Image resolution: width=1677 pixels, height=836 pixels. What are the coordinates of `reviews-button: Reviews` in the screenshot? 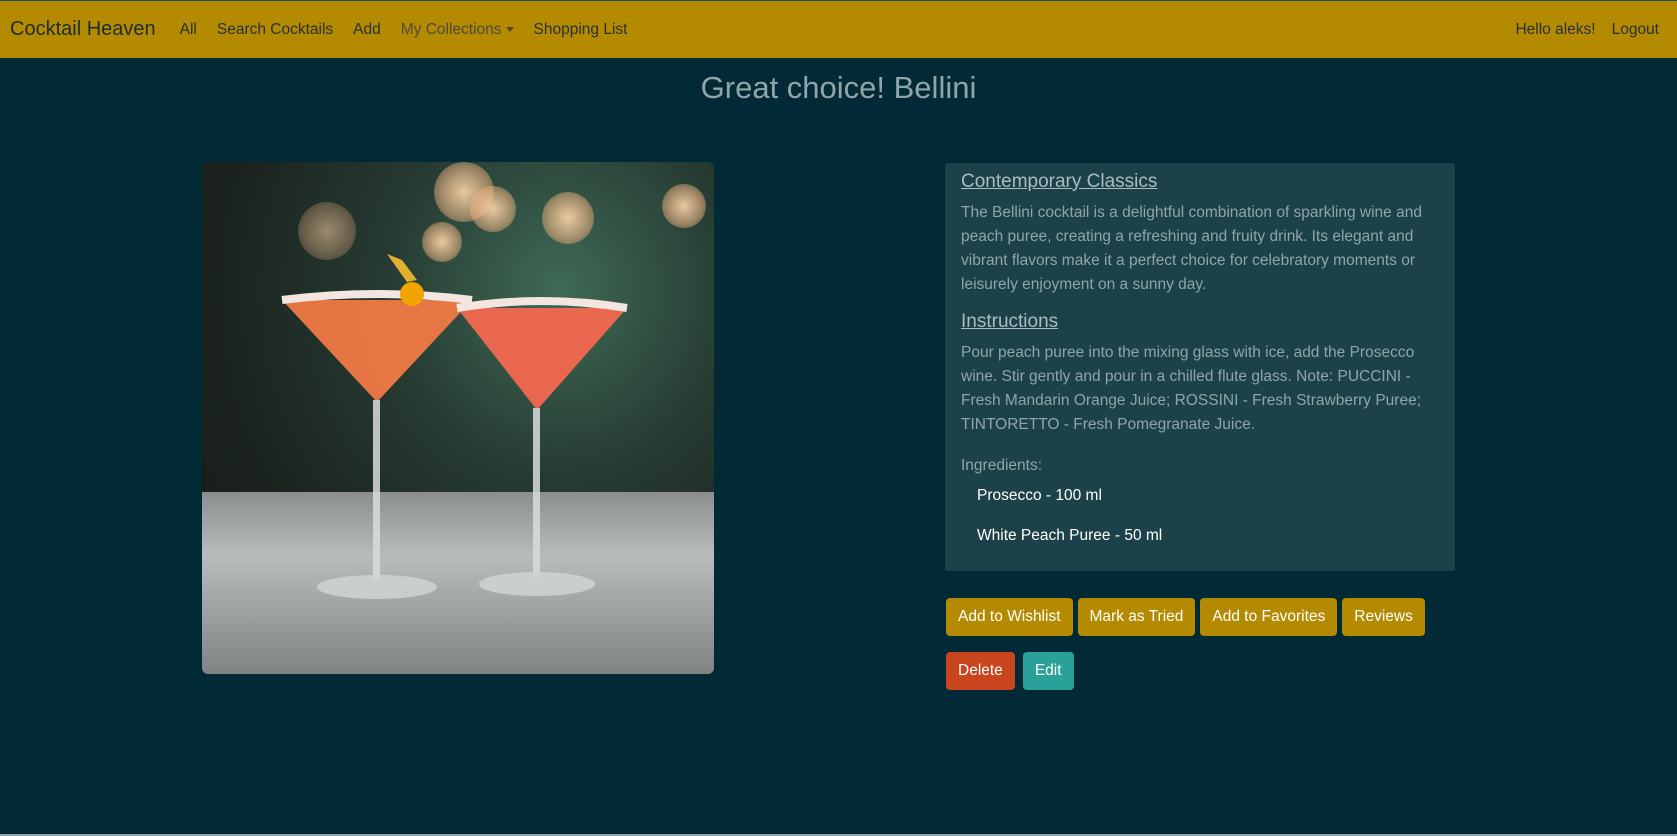 It's located at (1383, 617).